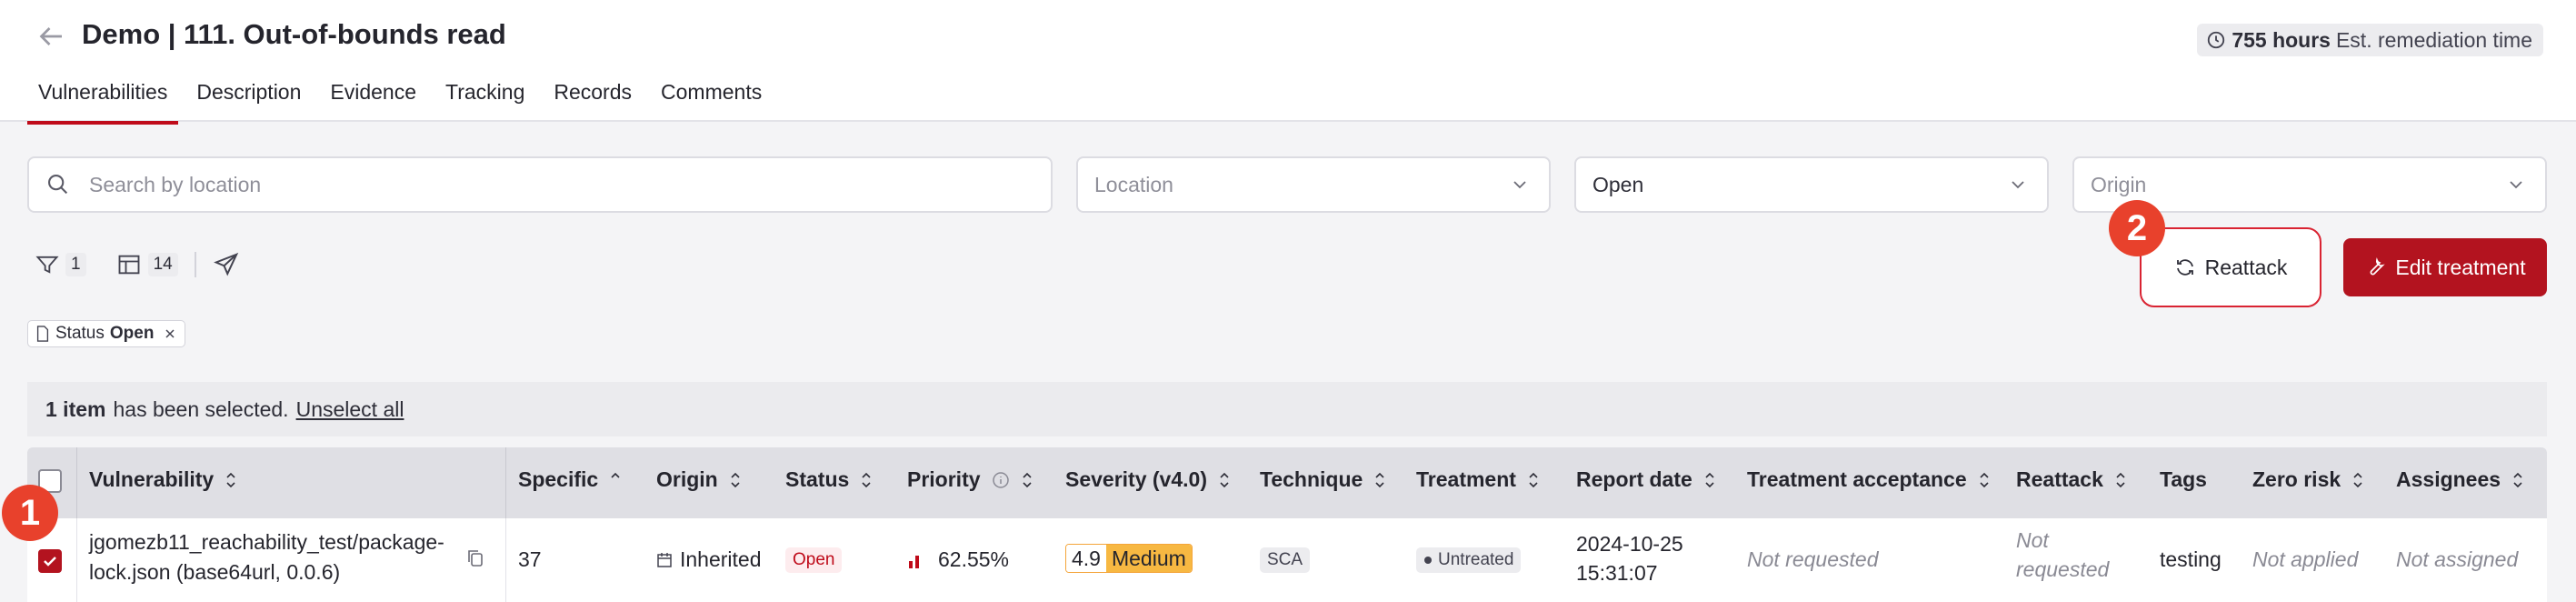  What do you see at coordinates (215, 572) in the screenshot?
I see `vulnerability-package: lock.json (base64url, 0.0.6)` at bounding box center [215, 572].